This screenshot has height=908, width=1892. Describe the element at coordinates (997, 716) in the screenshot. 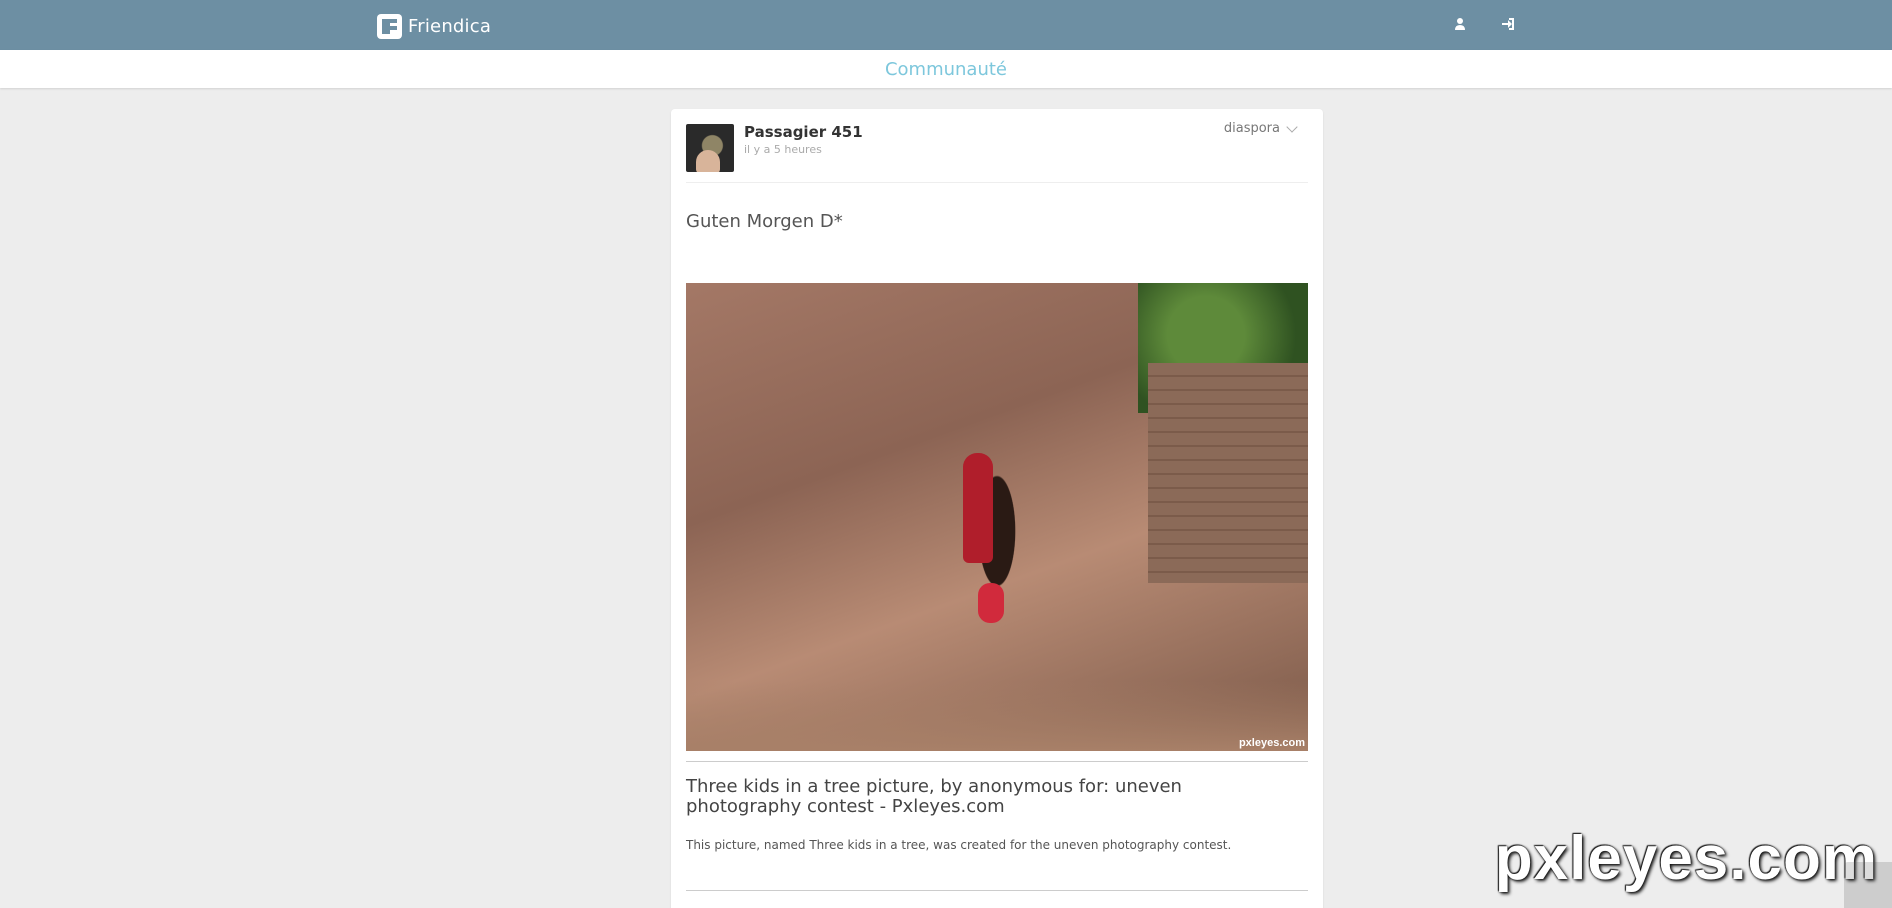

I see `image-ground` at that location.